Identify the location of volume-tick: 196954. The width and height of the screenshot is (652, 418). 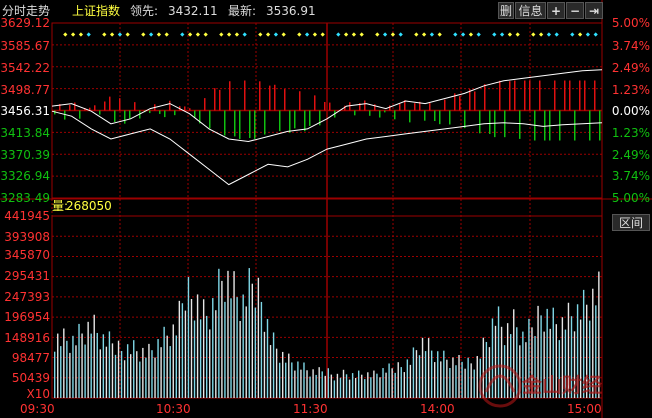
(27, 317).